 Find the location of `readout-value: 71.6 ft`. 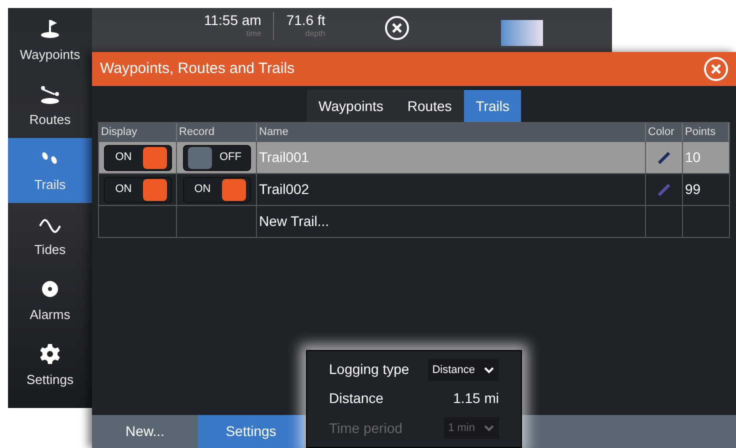

readout-value: 71.6 ft is located at coordinates (306, 20).